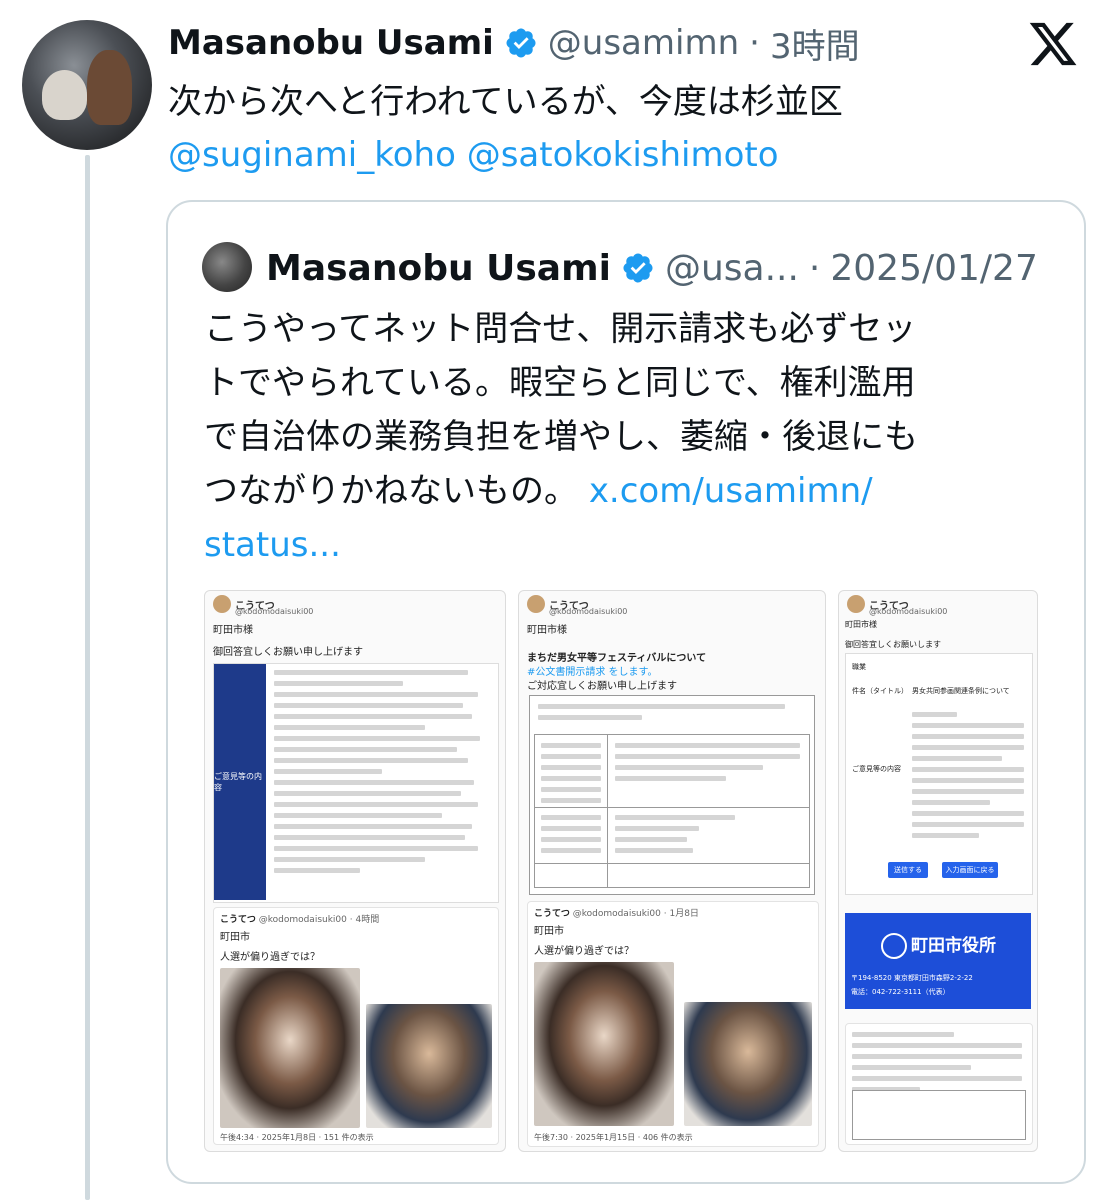 The image size is (1107, 1200). I want to click on author-handle: @usamimn, so click(643, 43).